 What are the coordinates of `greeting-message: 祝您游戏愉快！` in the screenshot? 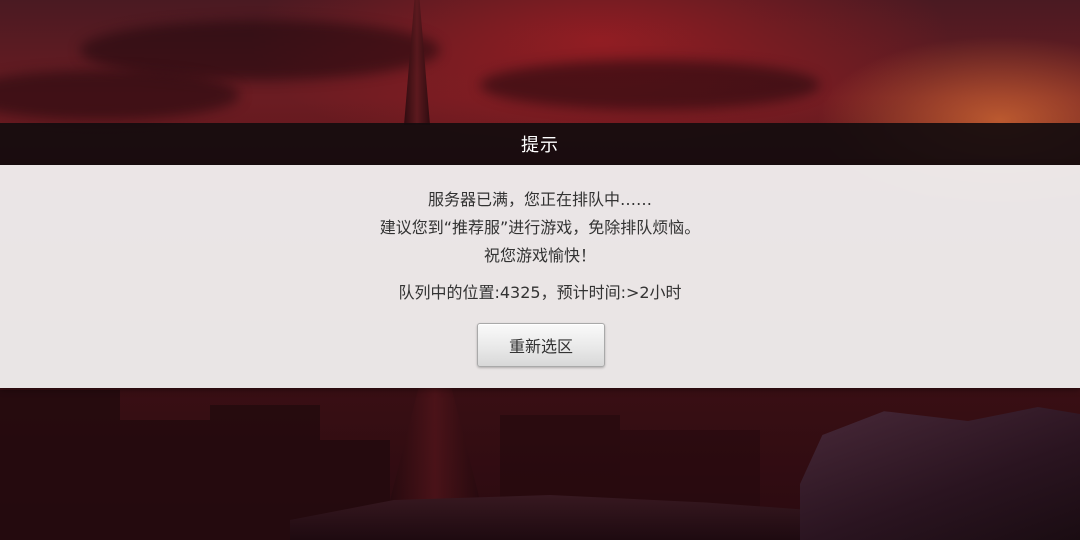 It's located at (539, 255).